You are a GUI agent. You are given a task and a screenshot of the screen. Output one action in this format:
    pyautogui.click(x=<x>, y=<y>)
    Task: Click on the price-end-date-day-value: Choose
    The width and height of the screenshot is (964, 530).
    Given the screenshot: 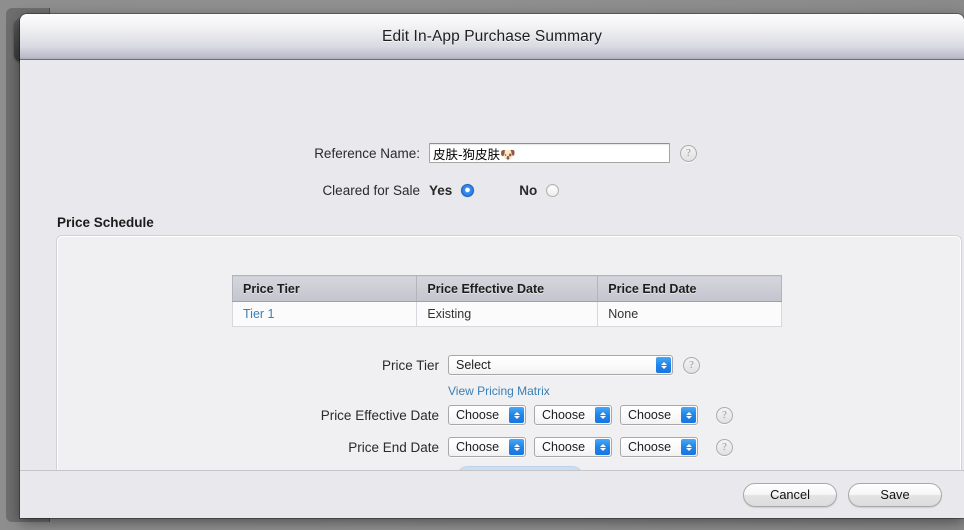 What is the action you would take?
    pyautogui.click(x=564, y=447)
    